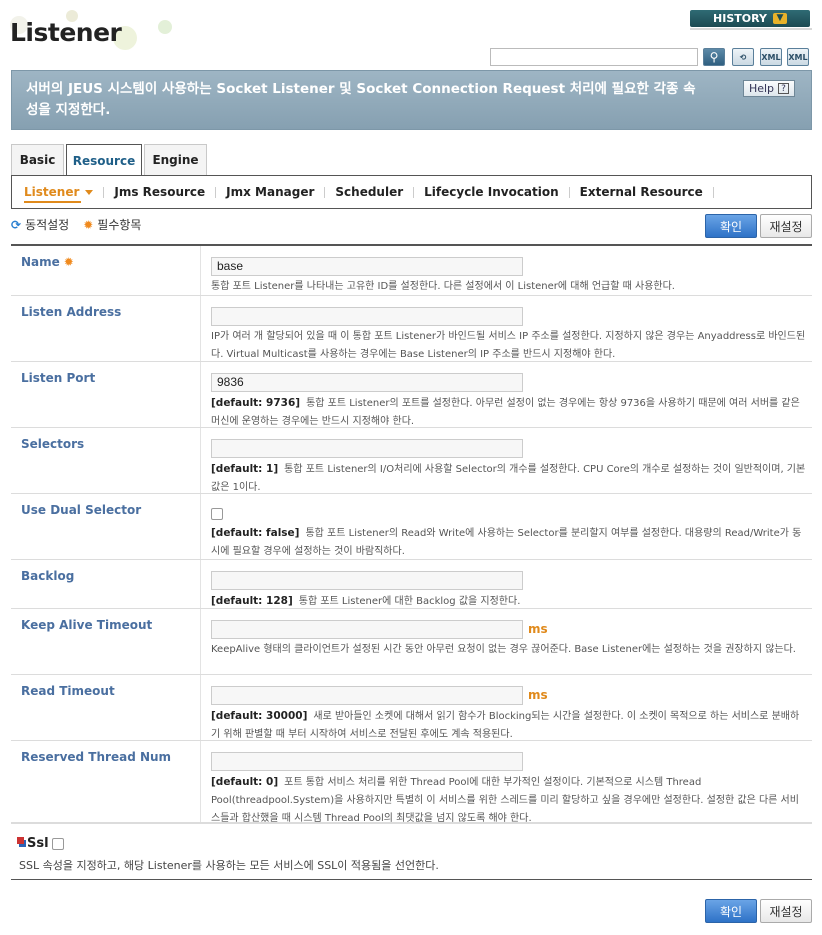 The width and height of the screenshot is (822, 935). I want to click on field-label: Listen Port, so click(105, 394).